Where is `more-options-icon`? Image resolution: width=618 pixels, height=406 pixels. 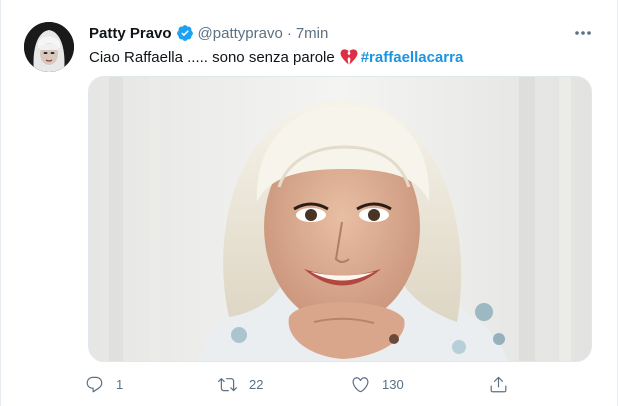 more-options-icon is located at coordinates (583, 33).